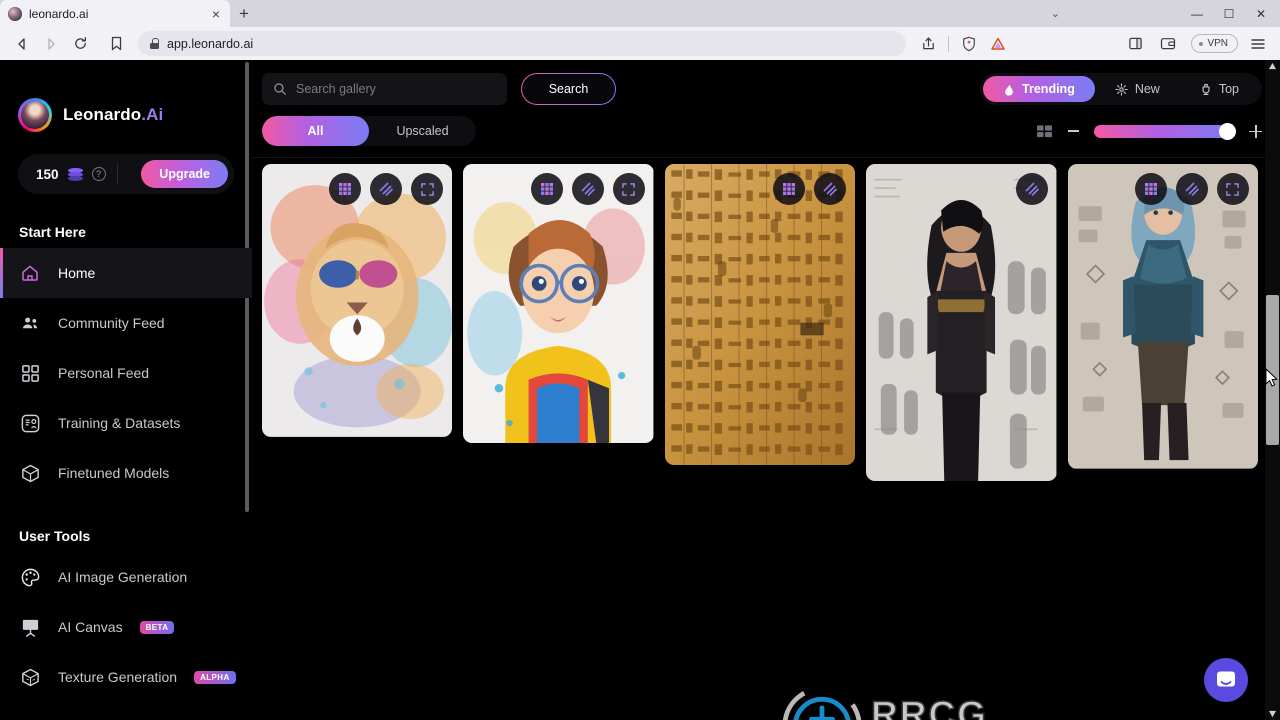 Image resolution: width=1280 pixels, height=720 pixels. What do you see at coordinates (157, 627) in the screenshot?
I see `badge-beta: BETA` at bounding box center [157, 627].